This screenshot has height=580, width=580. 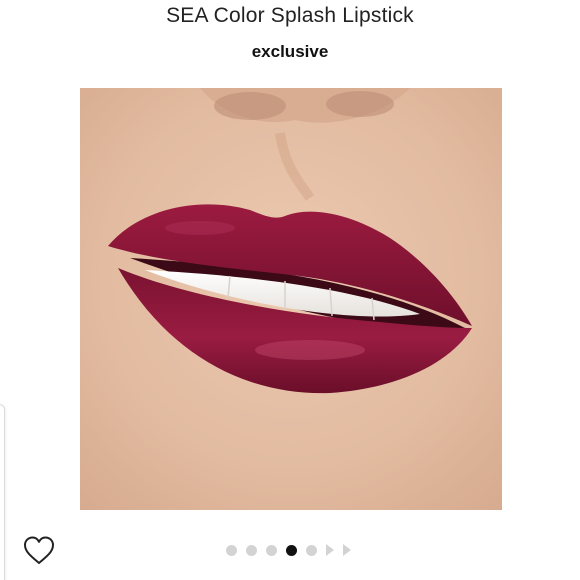 What do you see at coordinates (290, 51) in the screenshot?
I see `product-subtitle: exclusive` at bounding box center [290, 51].